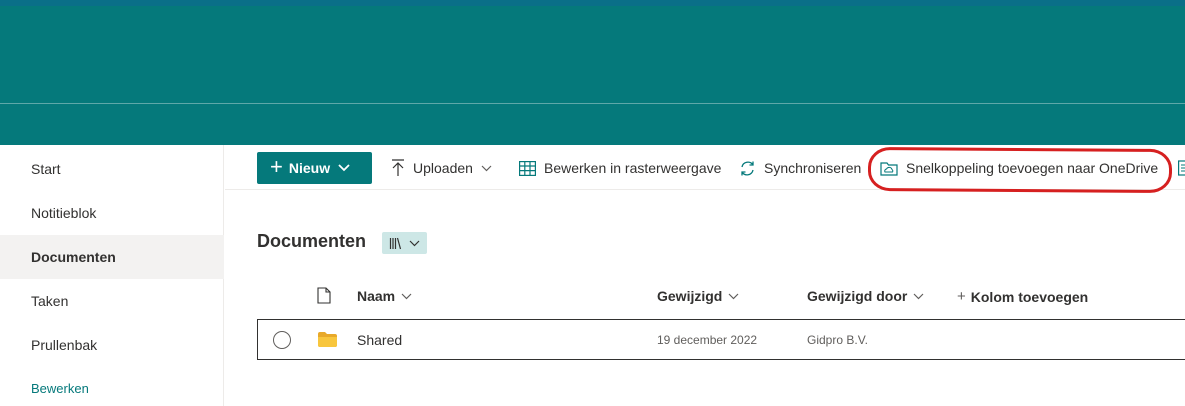  I want to click on row-modified: 19 december 2022, so click(707, 340).